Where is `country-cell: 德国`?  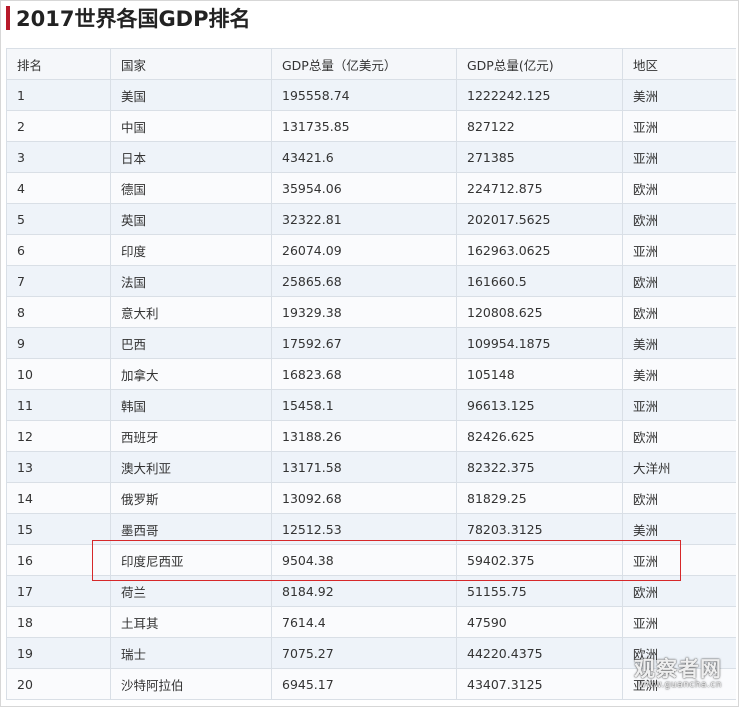
country-cell: 德国 is located at coordinates (191, 188).